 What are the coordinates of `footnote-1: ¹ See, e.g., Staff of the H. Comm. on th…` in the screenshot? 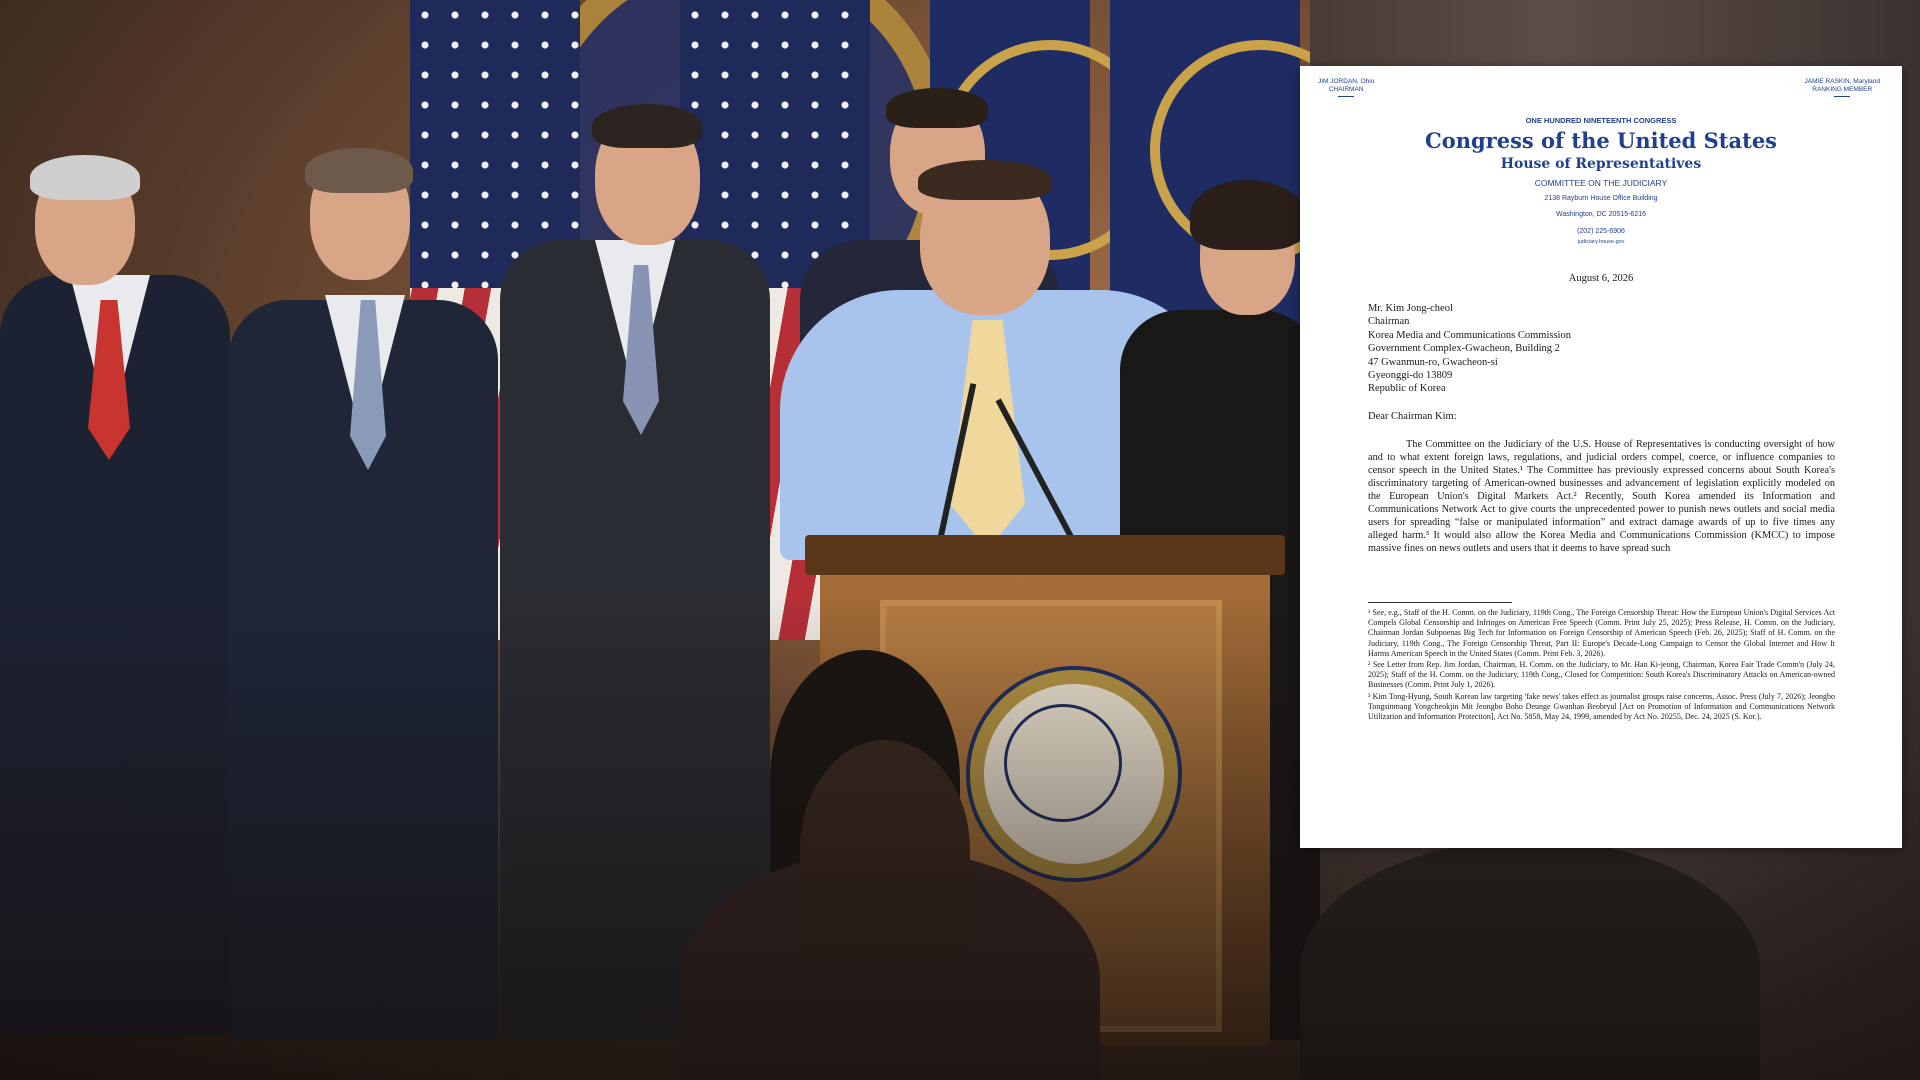 It's located at (1601, 633).